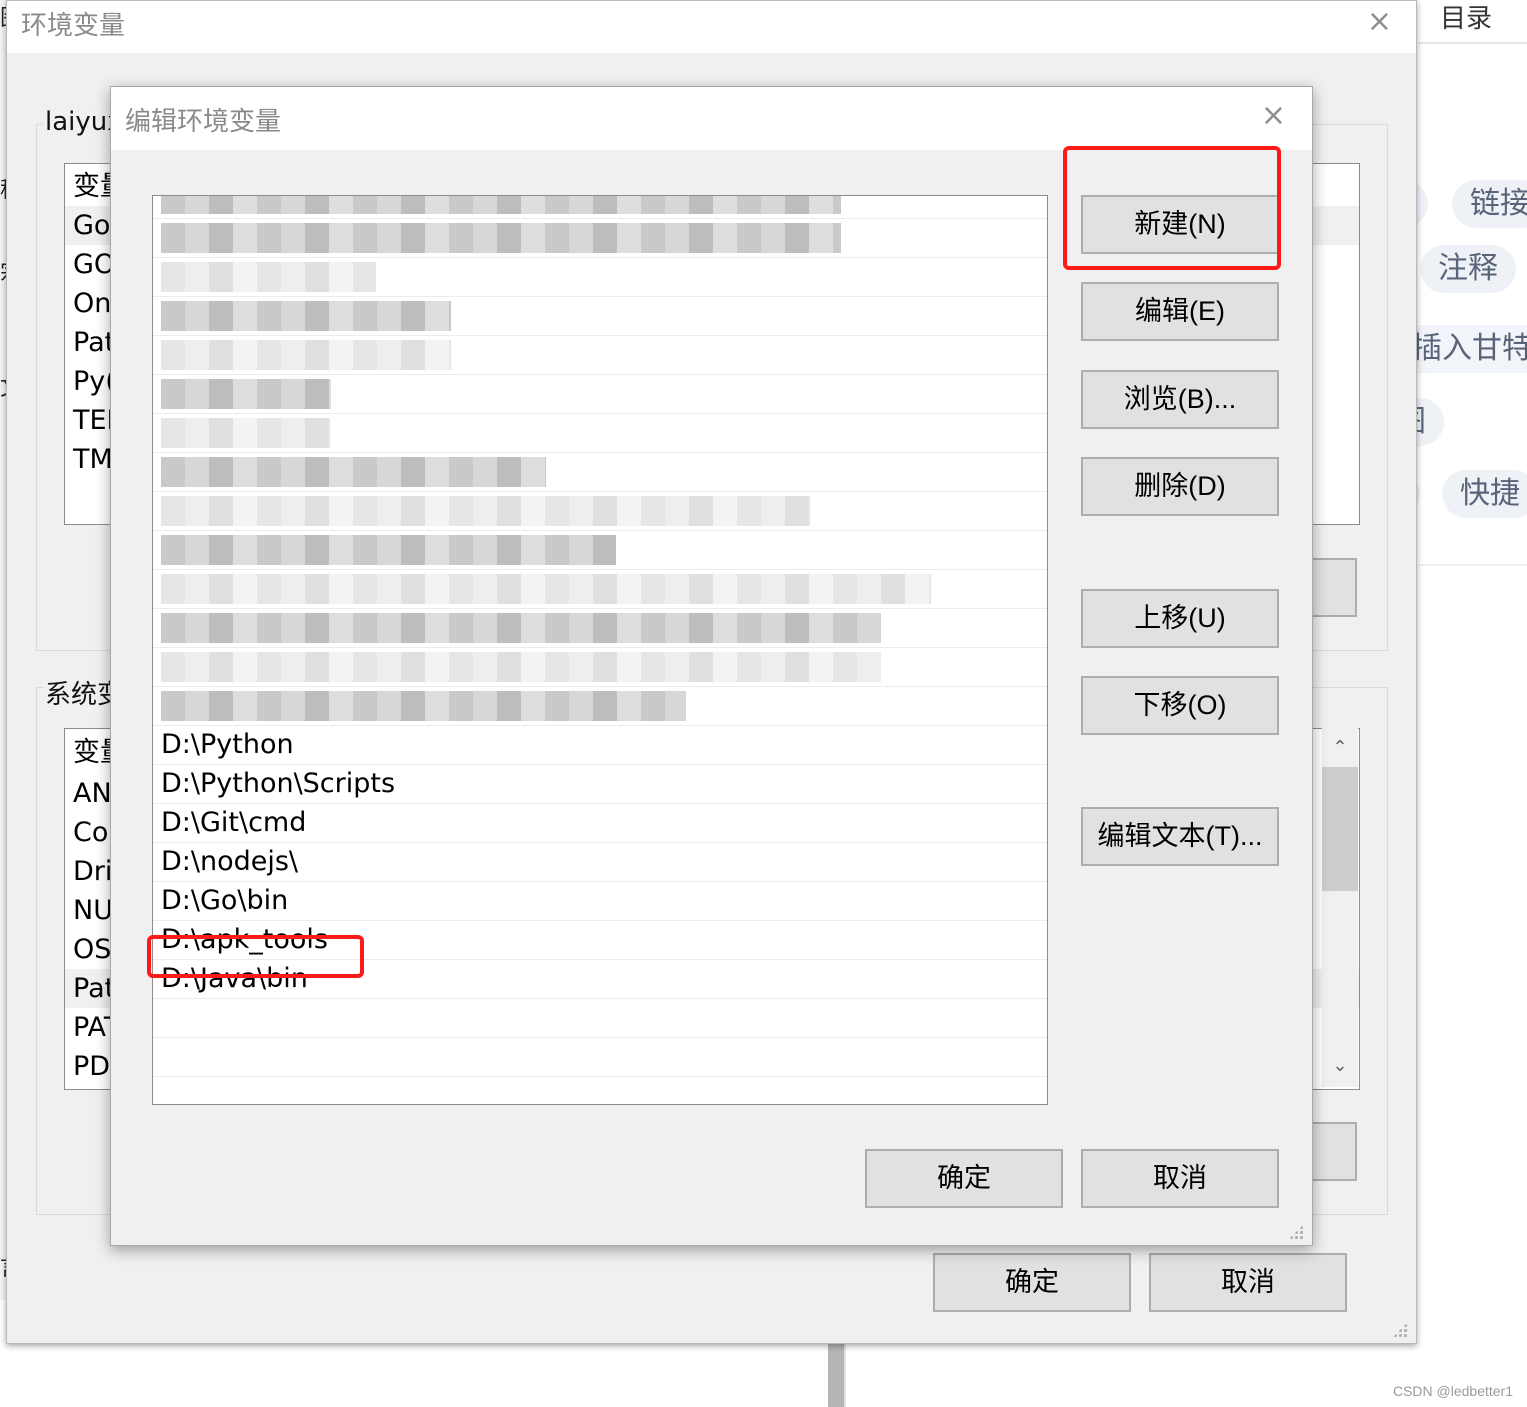 The image size is (1527, 1407). I want to click on path-entry: D:\apk_tools, so click(600, 940).